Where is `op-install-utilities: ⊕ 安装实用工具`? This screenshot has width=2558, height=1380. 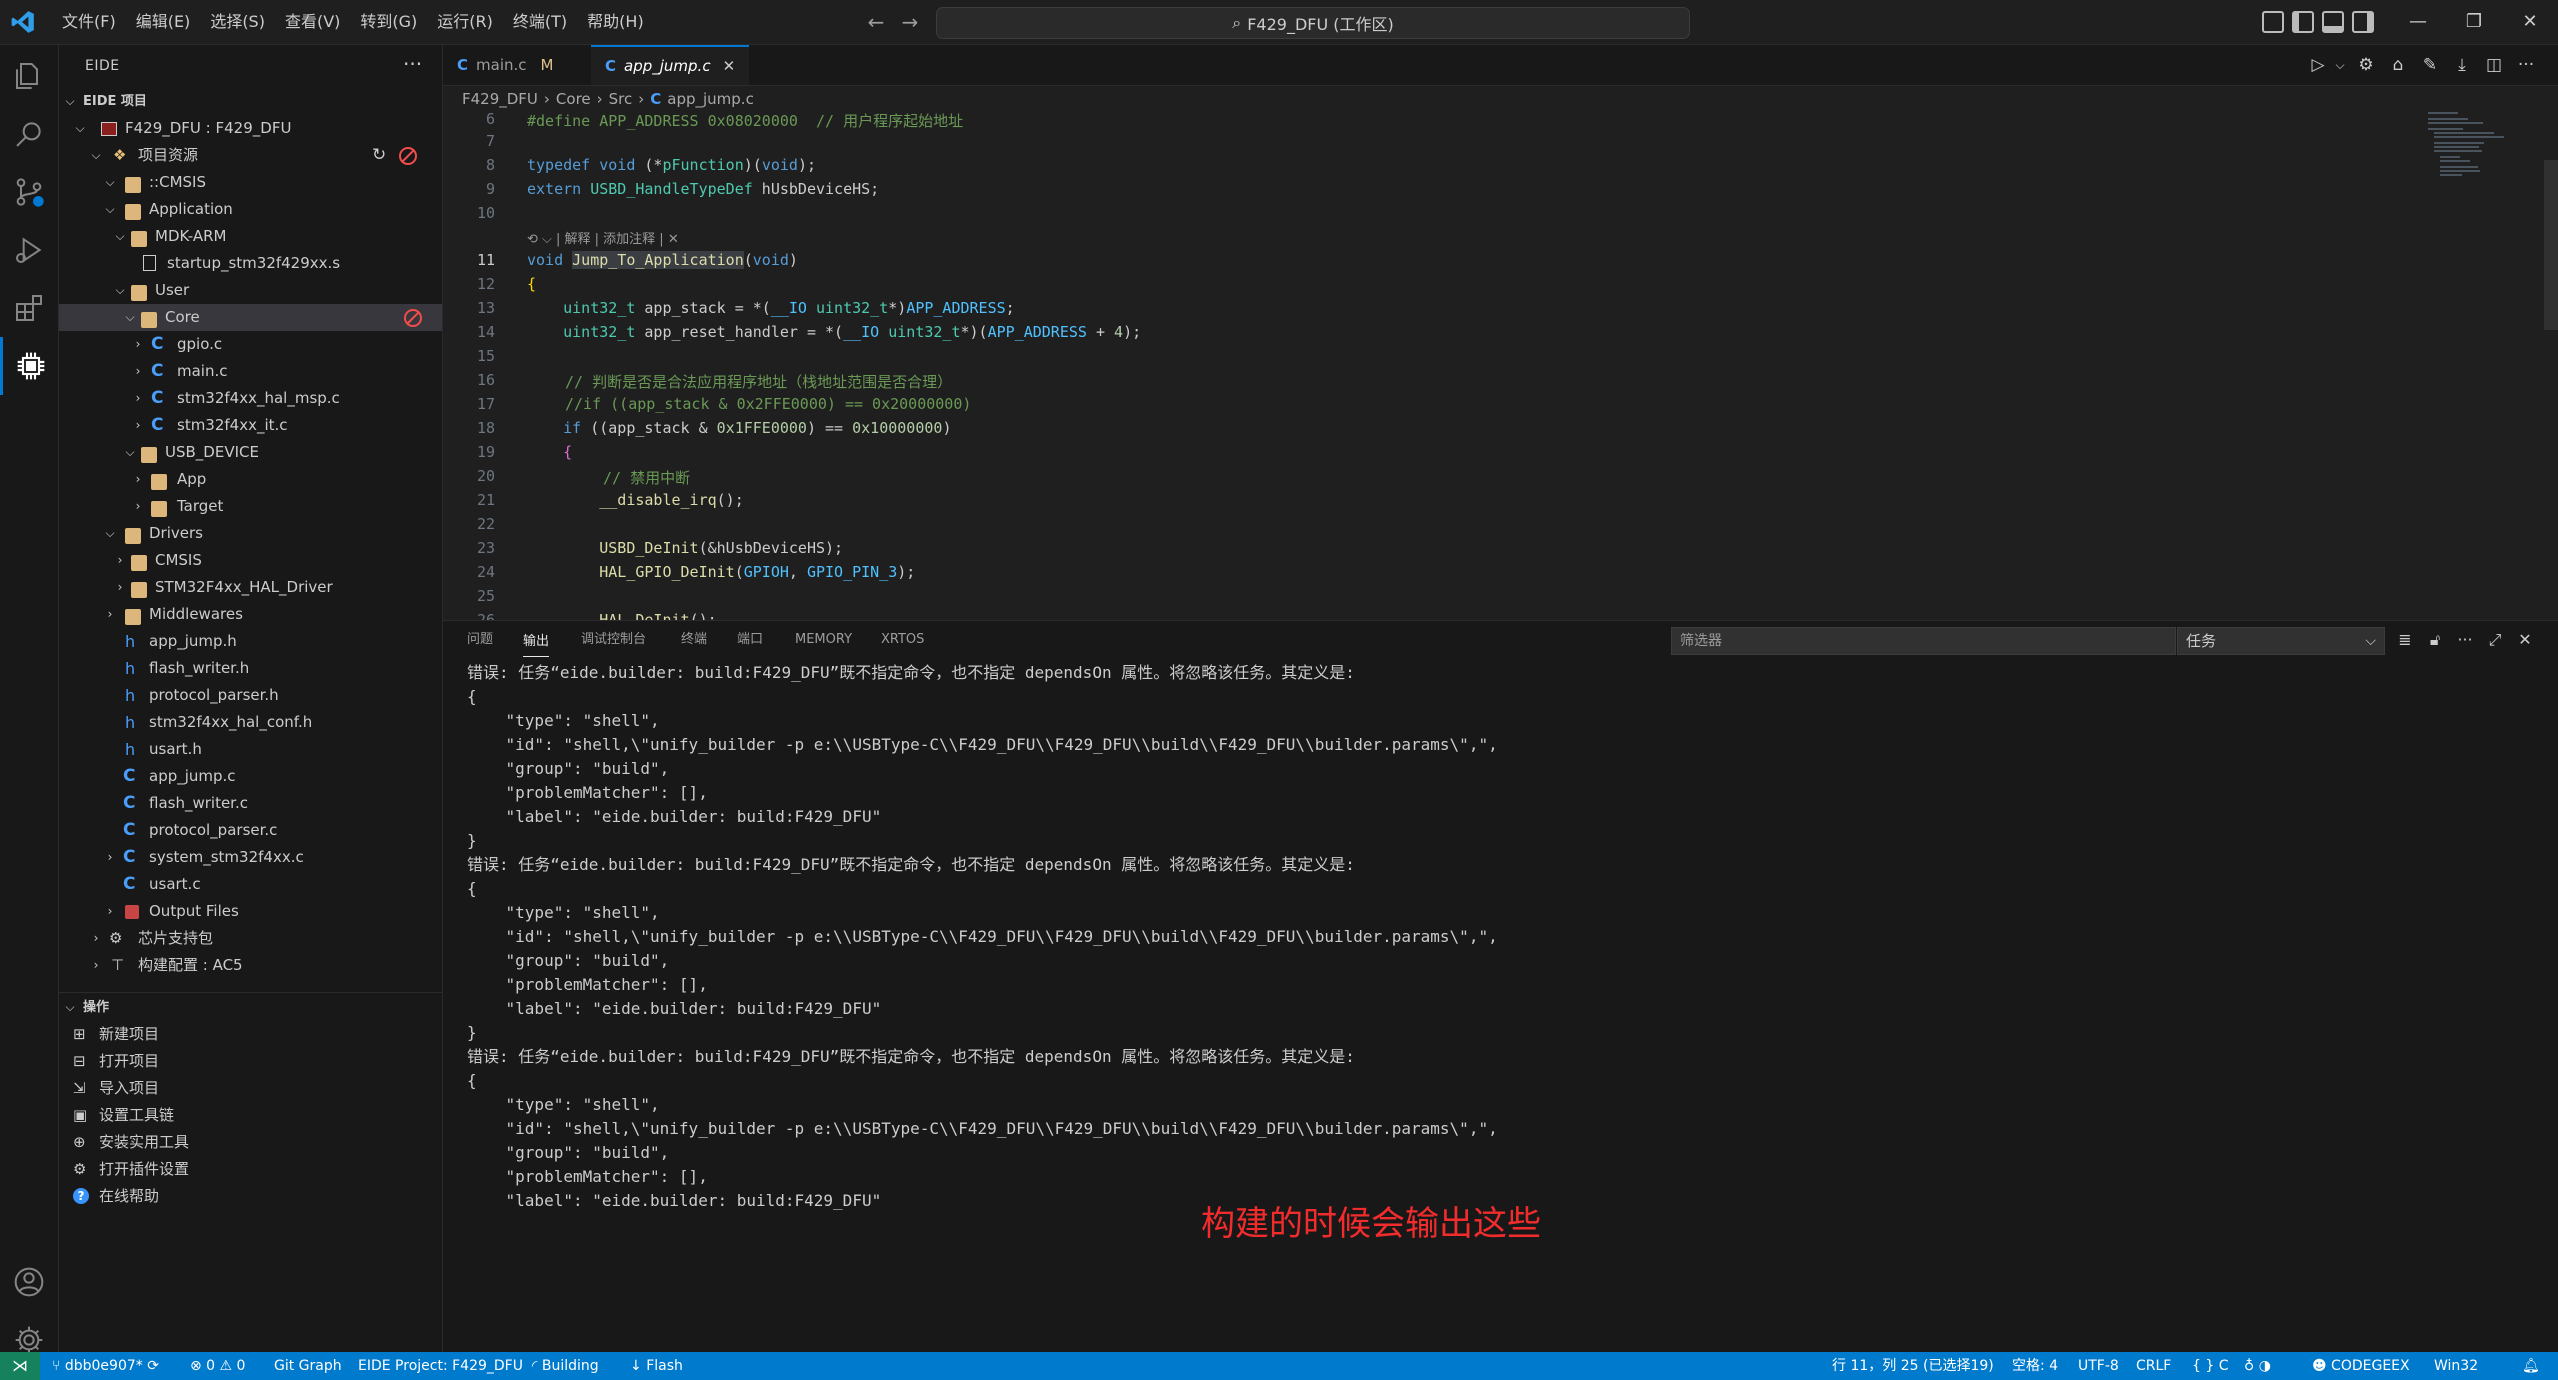 op-install-utilities: ⊕ 安装实用工具 is located at coordinates (250, 1142).